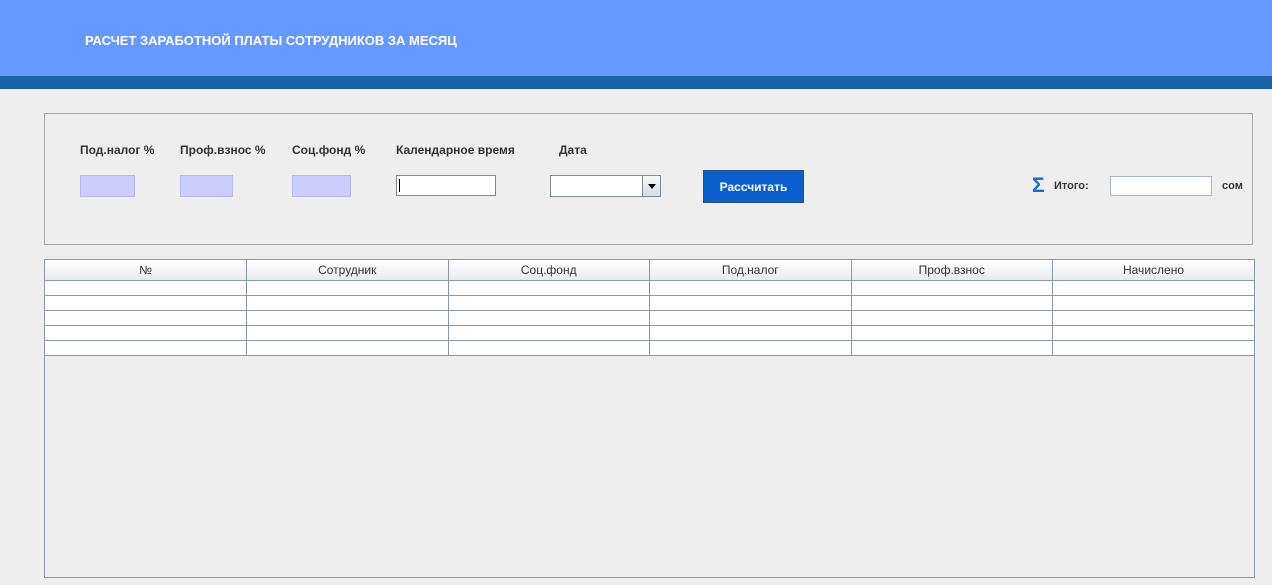  I want to click on column-header-employee: Сотрудник, so click(347, 270).